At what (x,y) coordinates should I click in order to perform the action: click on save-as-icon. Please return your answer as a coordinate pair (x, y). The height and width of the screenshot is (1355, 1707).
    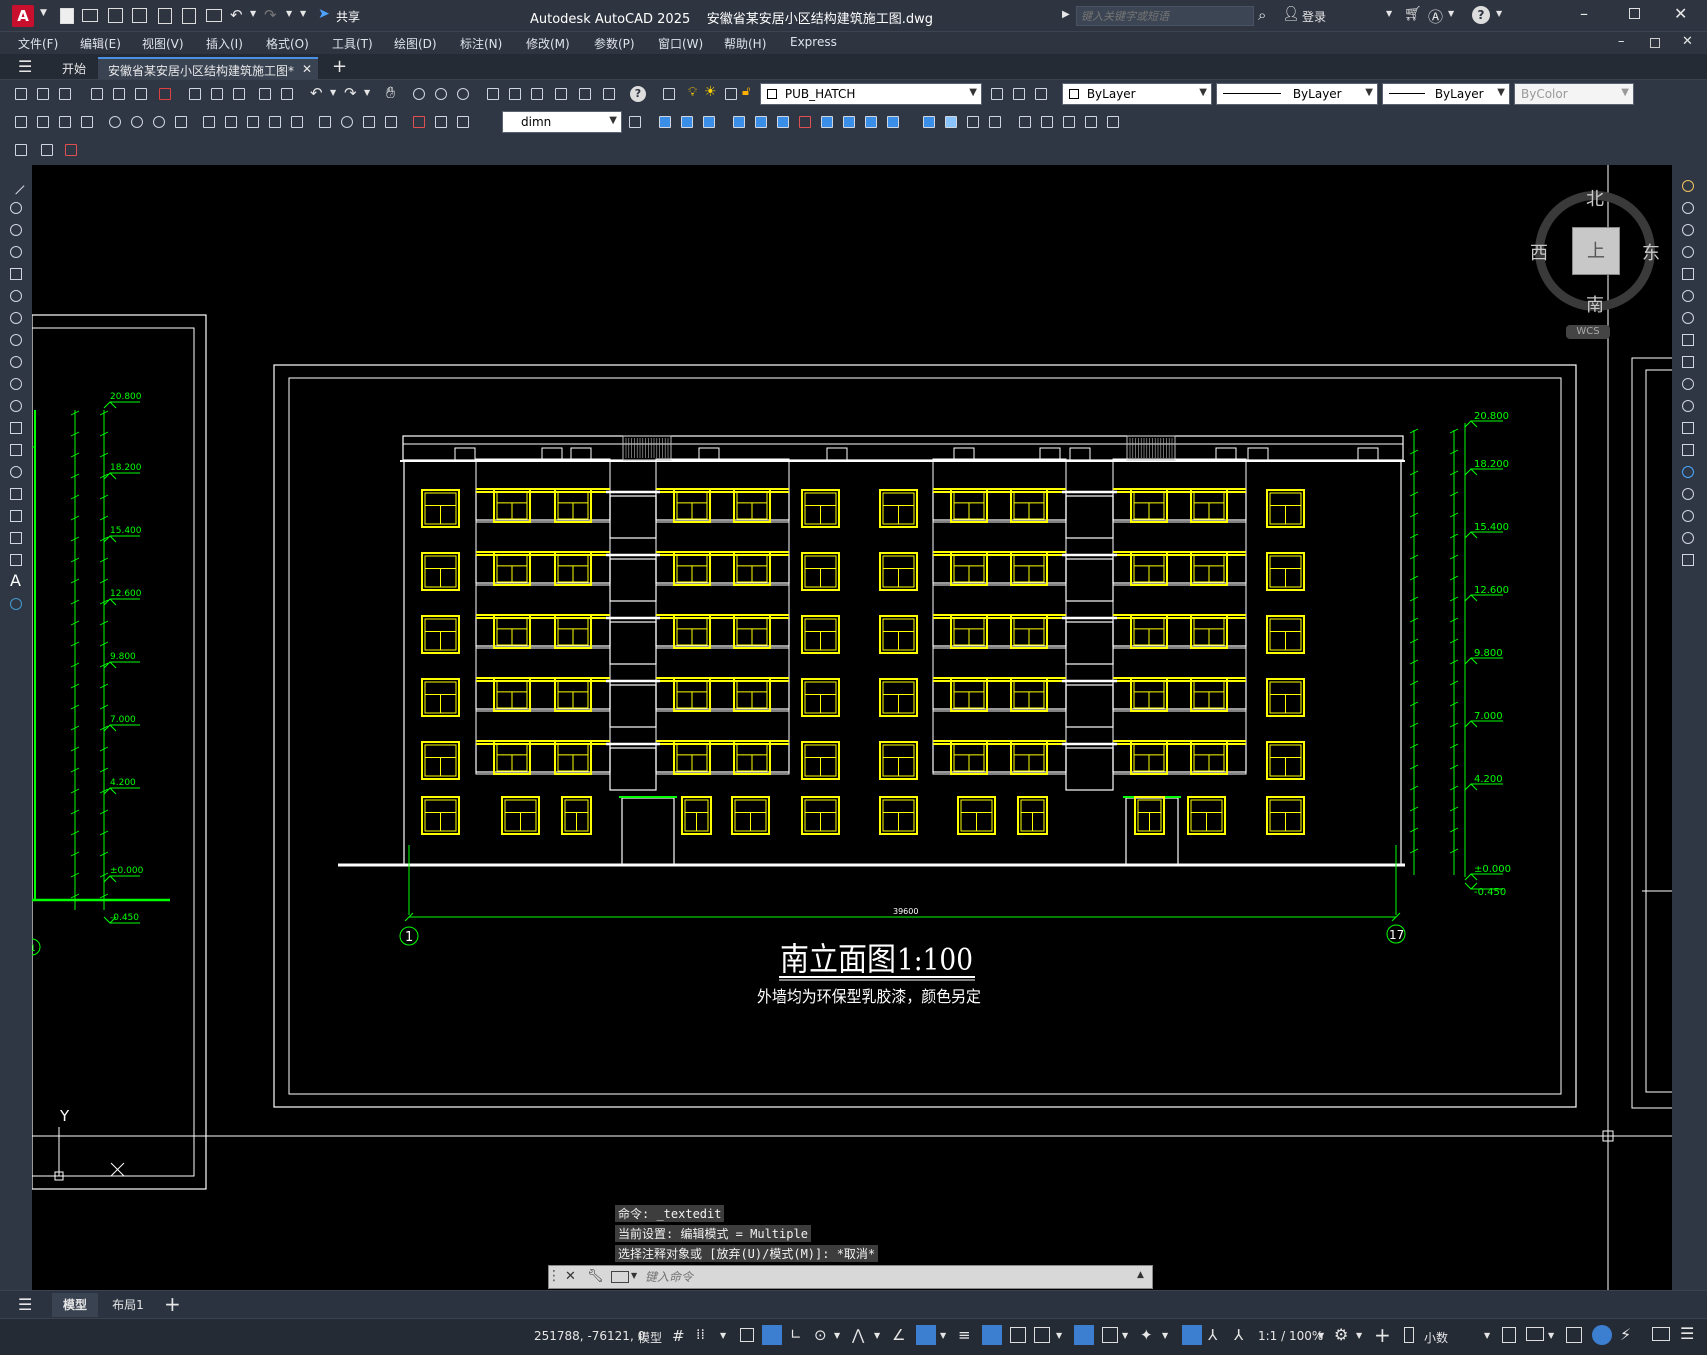
    Looking at the image, I should click on (139, 15).